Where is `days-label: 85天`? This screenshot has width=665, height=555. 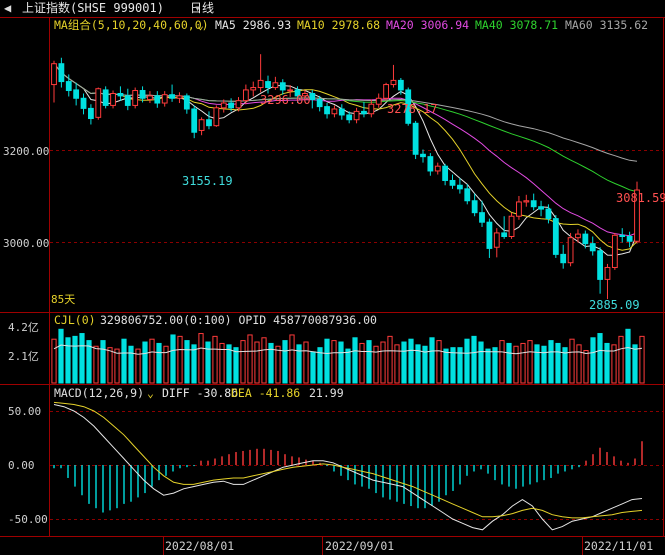 days-label: 85天 is located at coordinates (63, 299).